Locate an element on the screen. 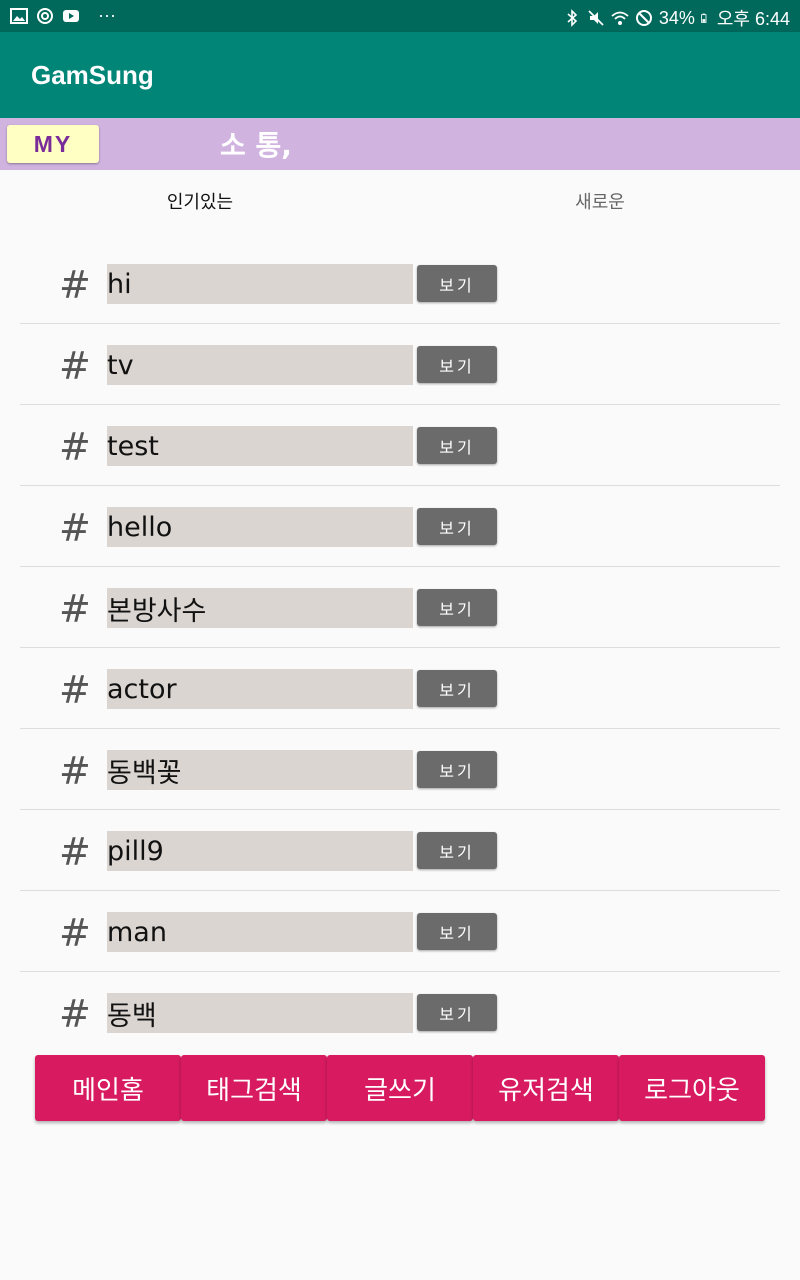 The width and height of the screenshot is (800, 1280). tag-label: actor is located at coordinates (260, 689).